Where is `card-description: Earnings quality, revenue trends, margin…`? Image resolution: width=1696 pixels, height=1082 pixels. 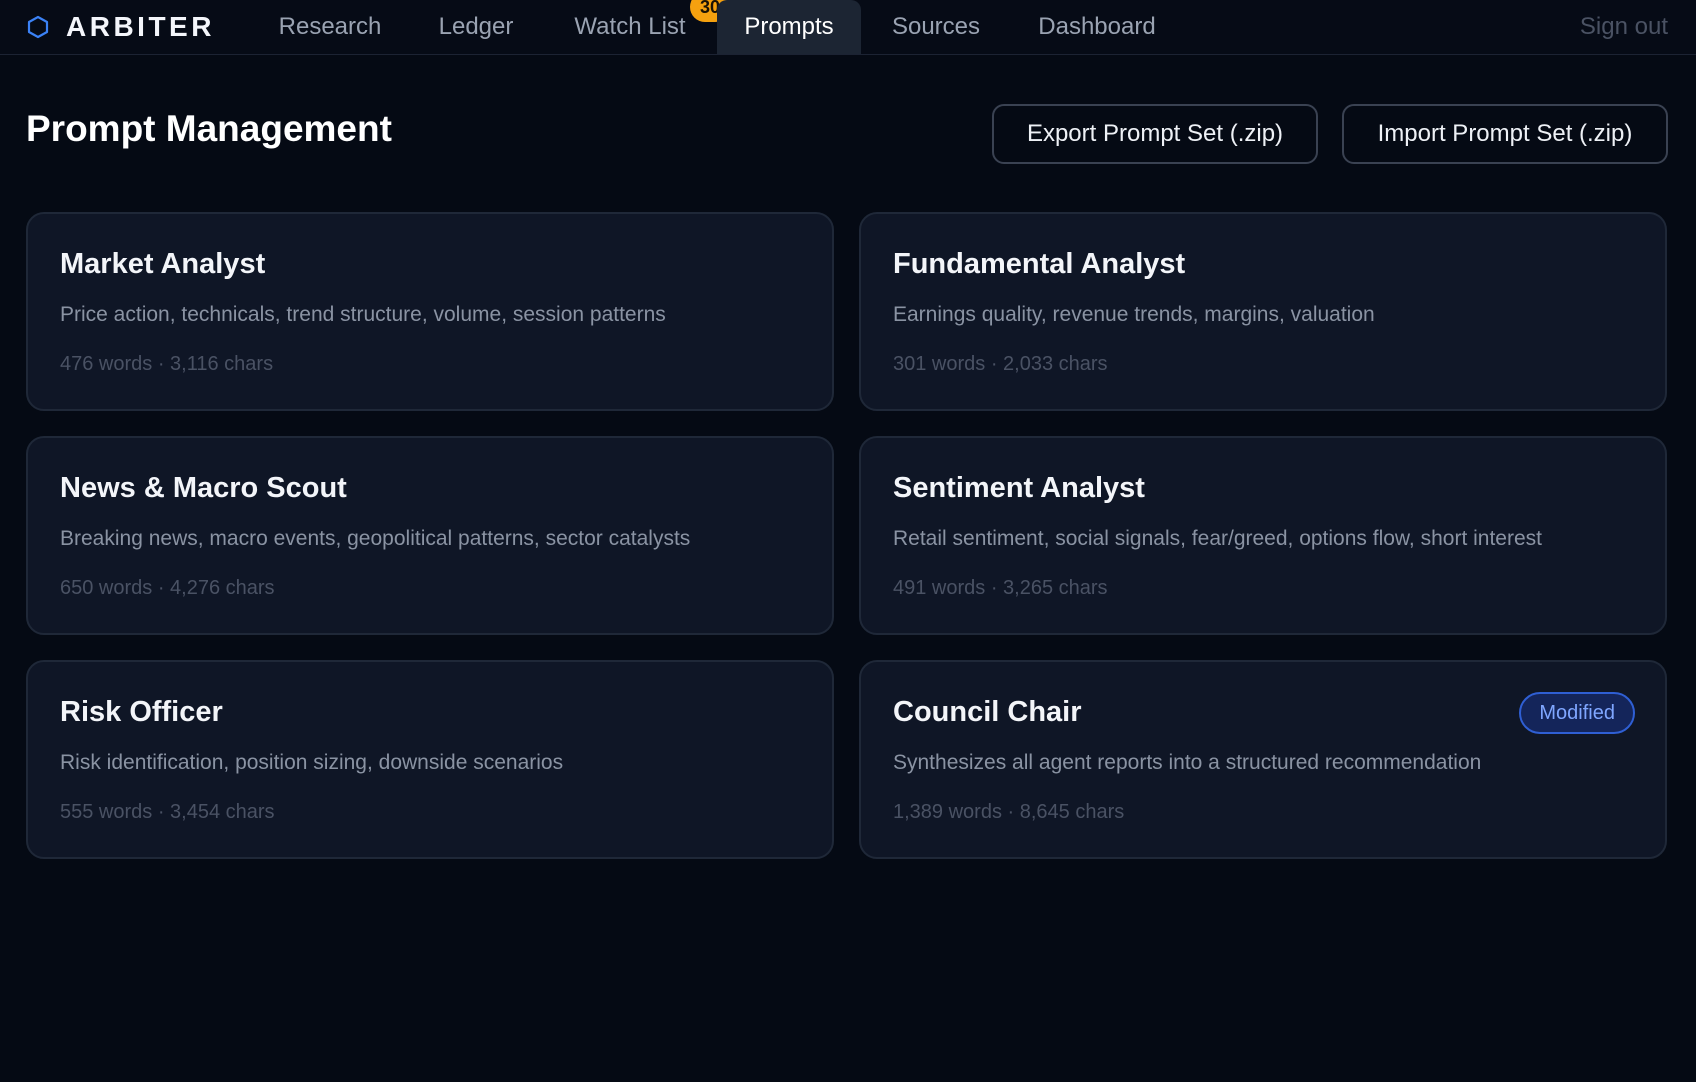 card-description: Earnings quality, revenue trends, margin… is located at coordinates (1134, 314).